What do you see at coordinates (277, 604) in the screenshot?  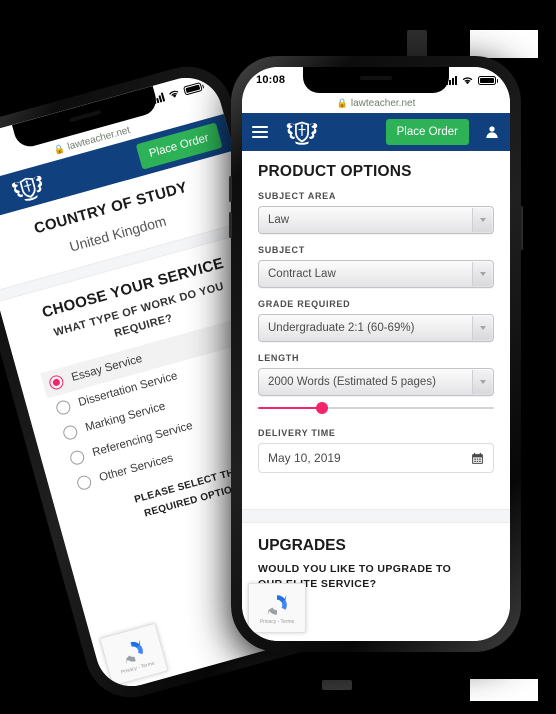 I see `recaptcha-icon` at bounding box center [277, 604].